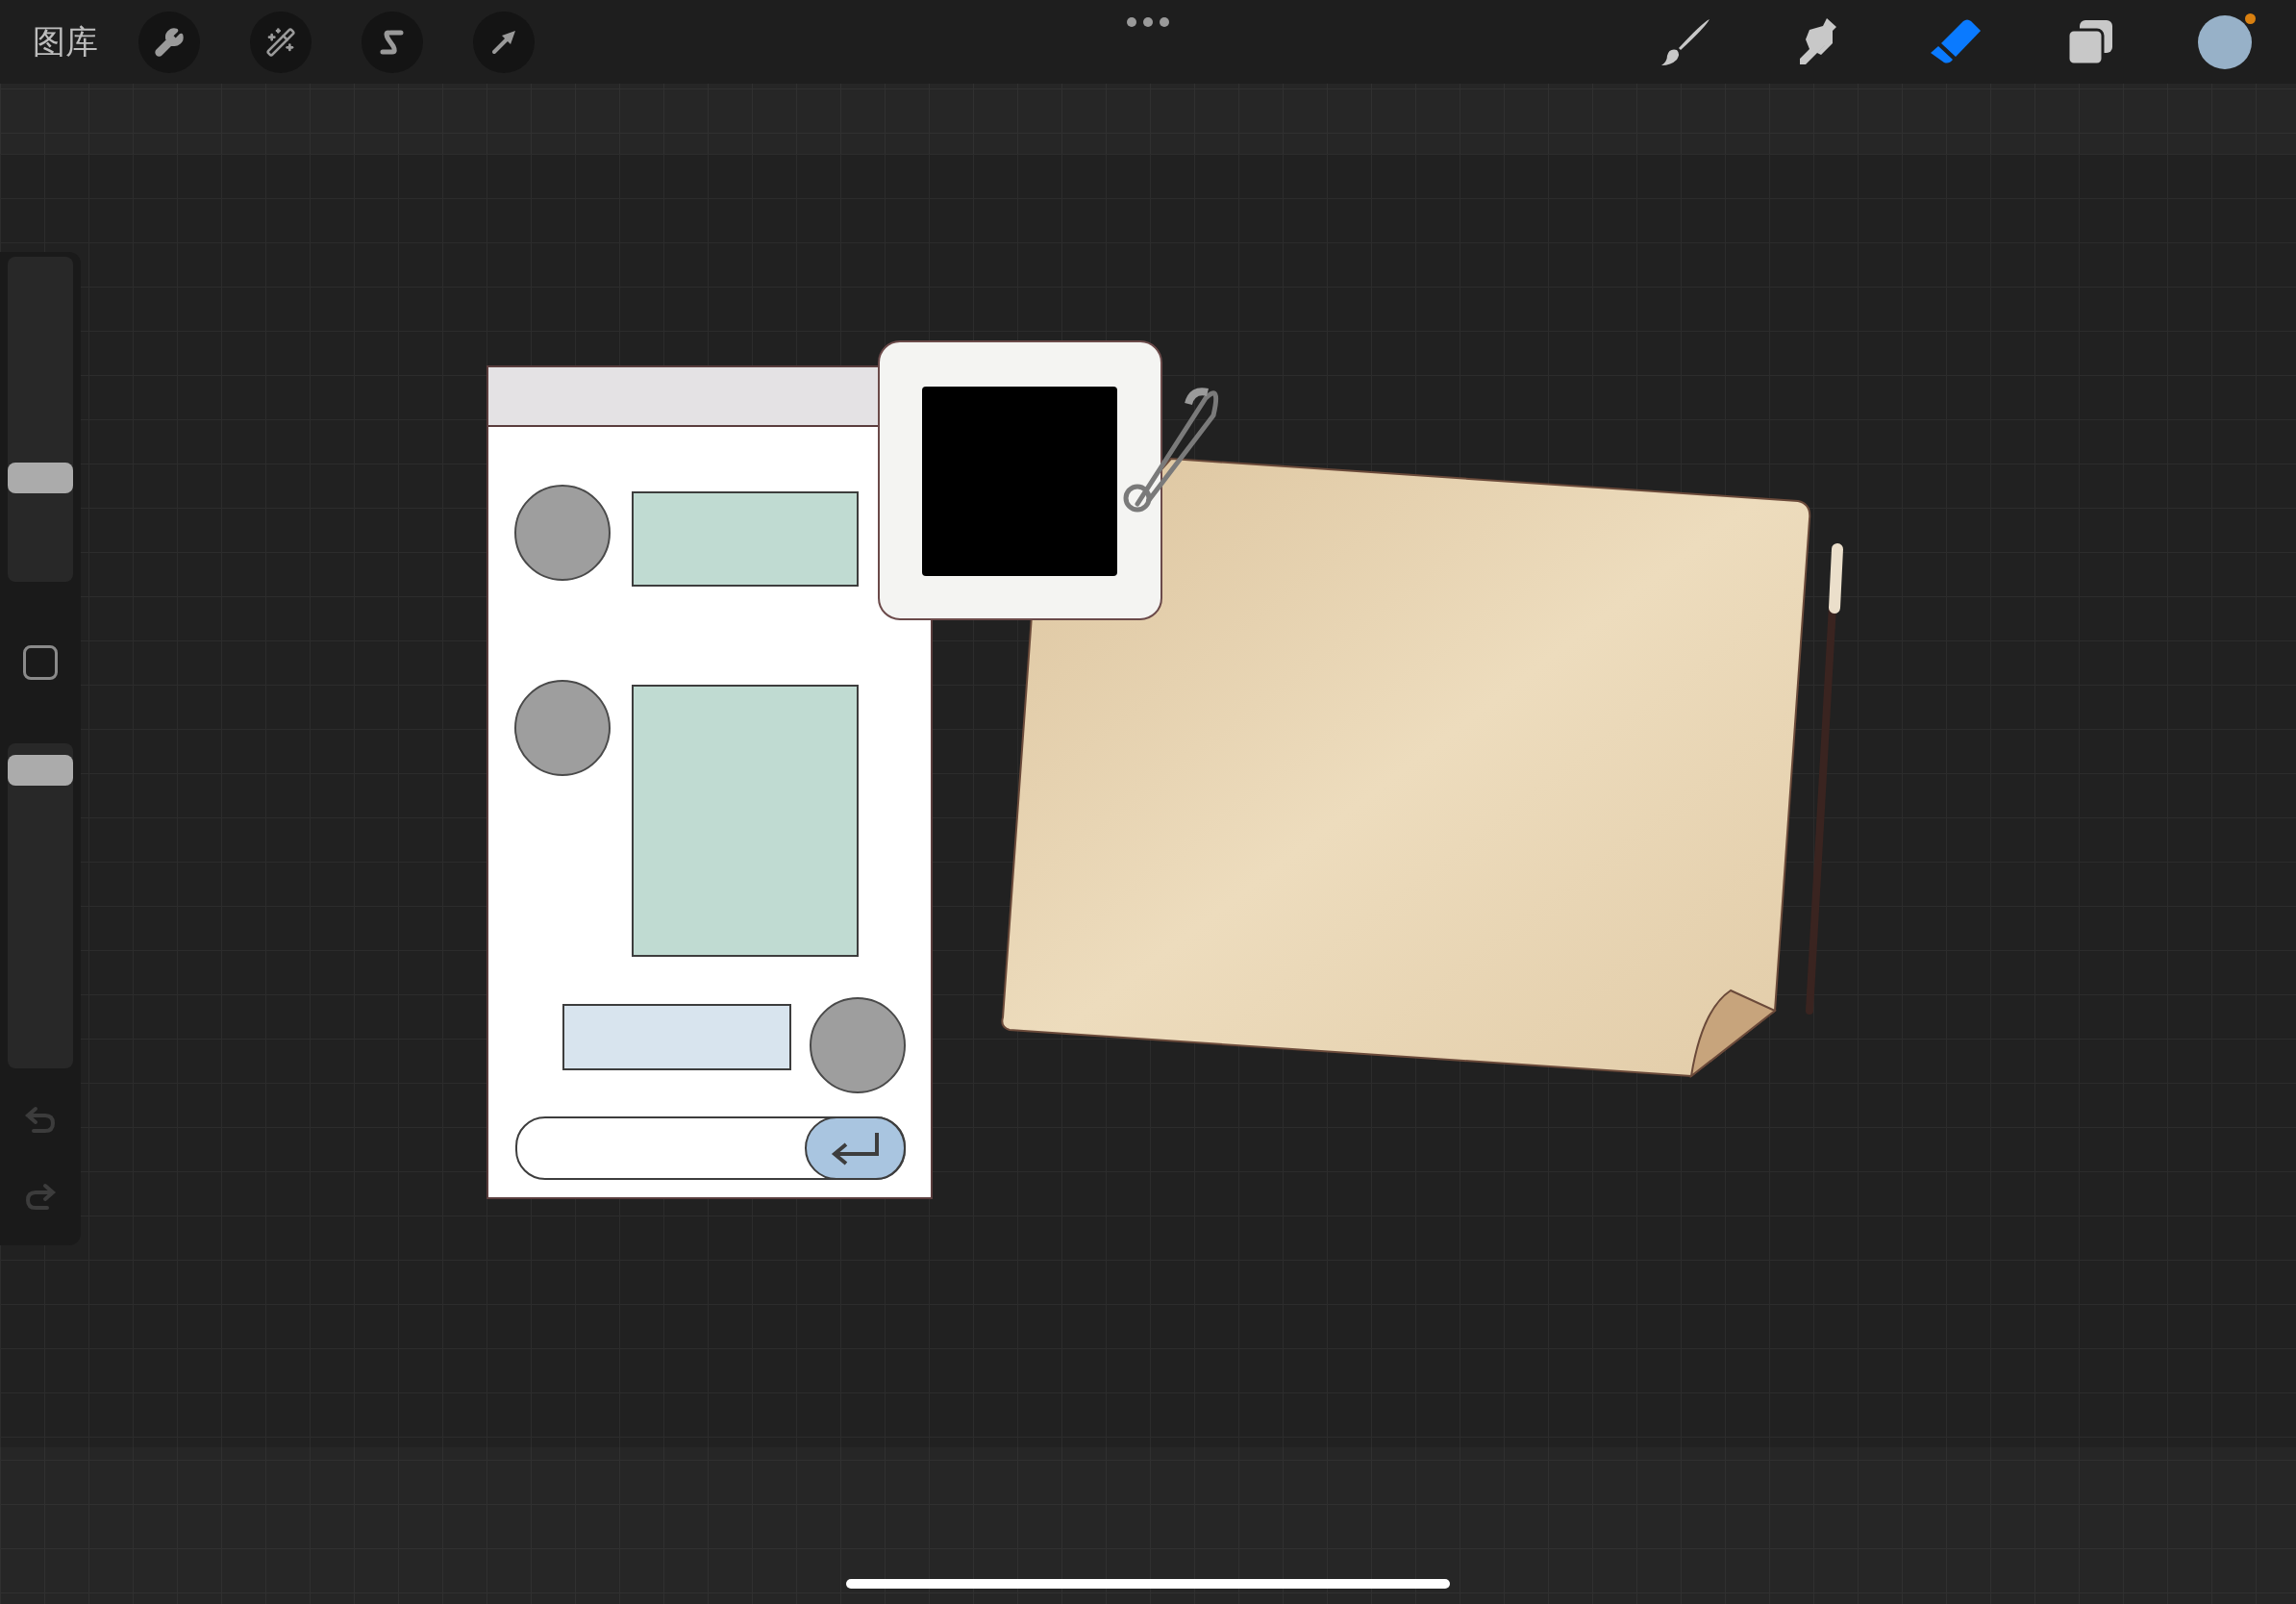 This screenshot has width=2296, height=1604. I want to click on magic-wand-icon, so click(280, 42).